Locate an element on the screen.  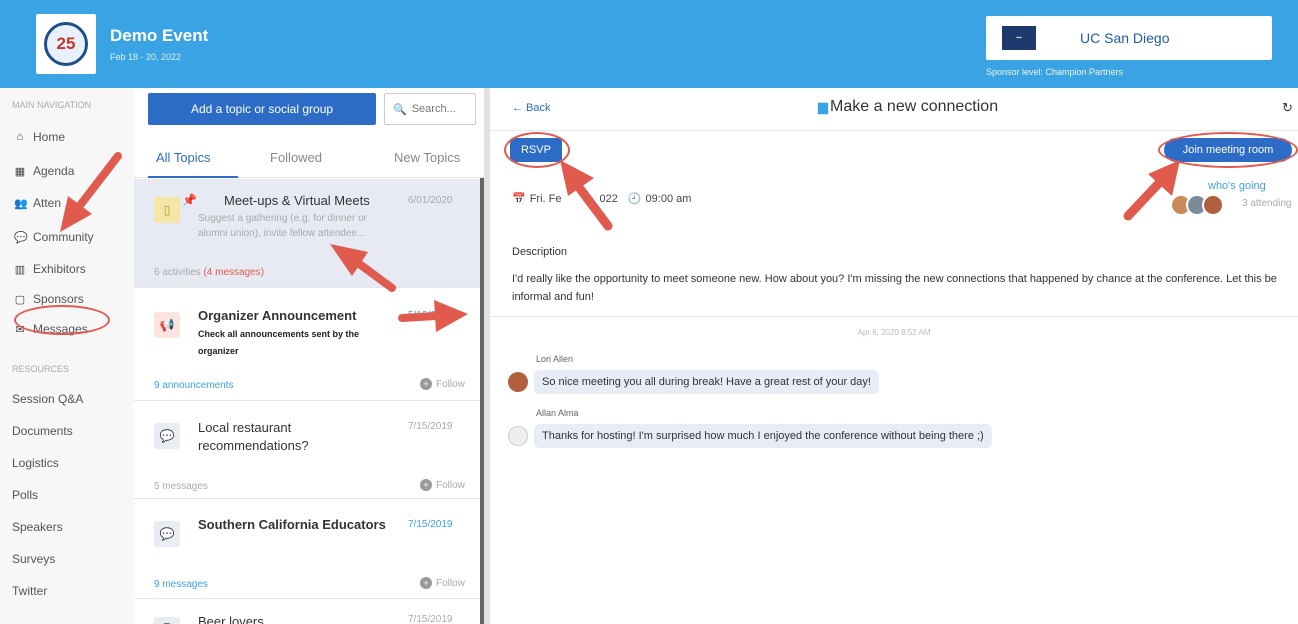
detail-title: ▆ Make a new connection is located at coordinates (908, 107).